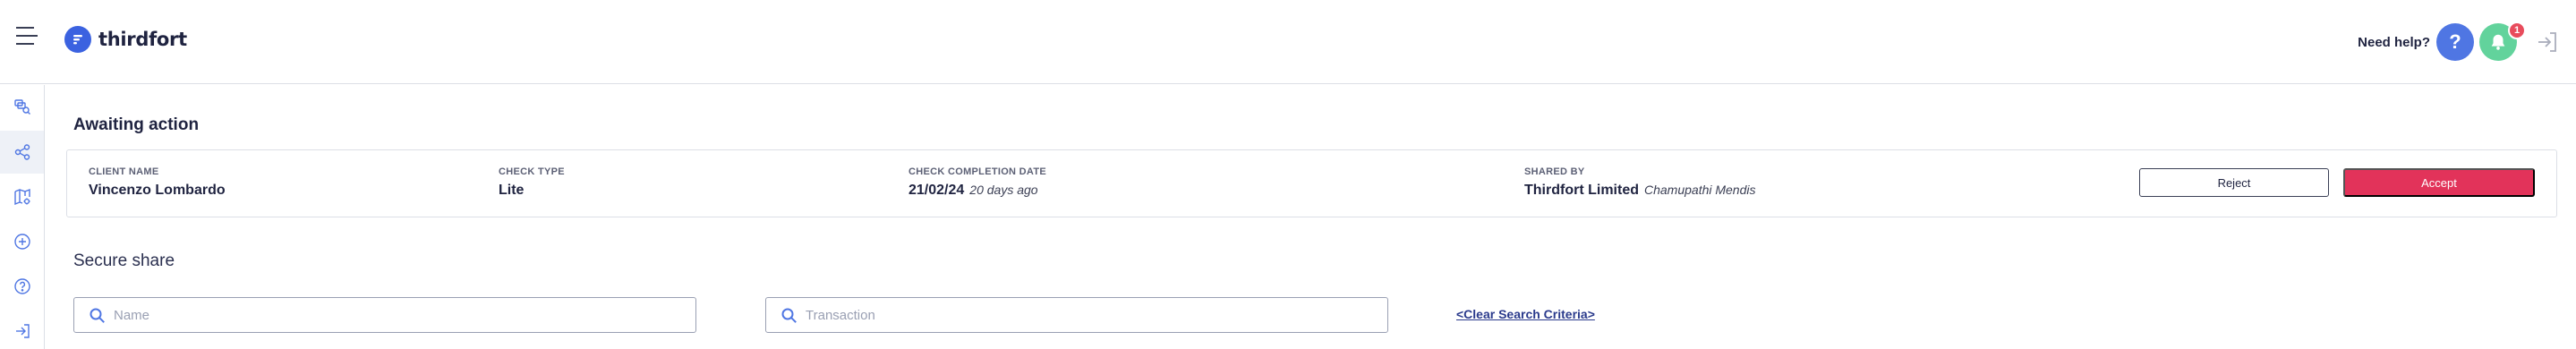 This screenshot has width=2576, height=349. I want to click on client-name-field: CLIENT NAME Vincenzo Lombardo, so click(157, 183).